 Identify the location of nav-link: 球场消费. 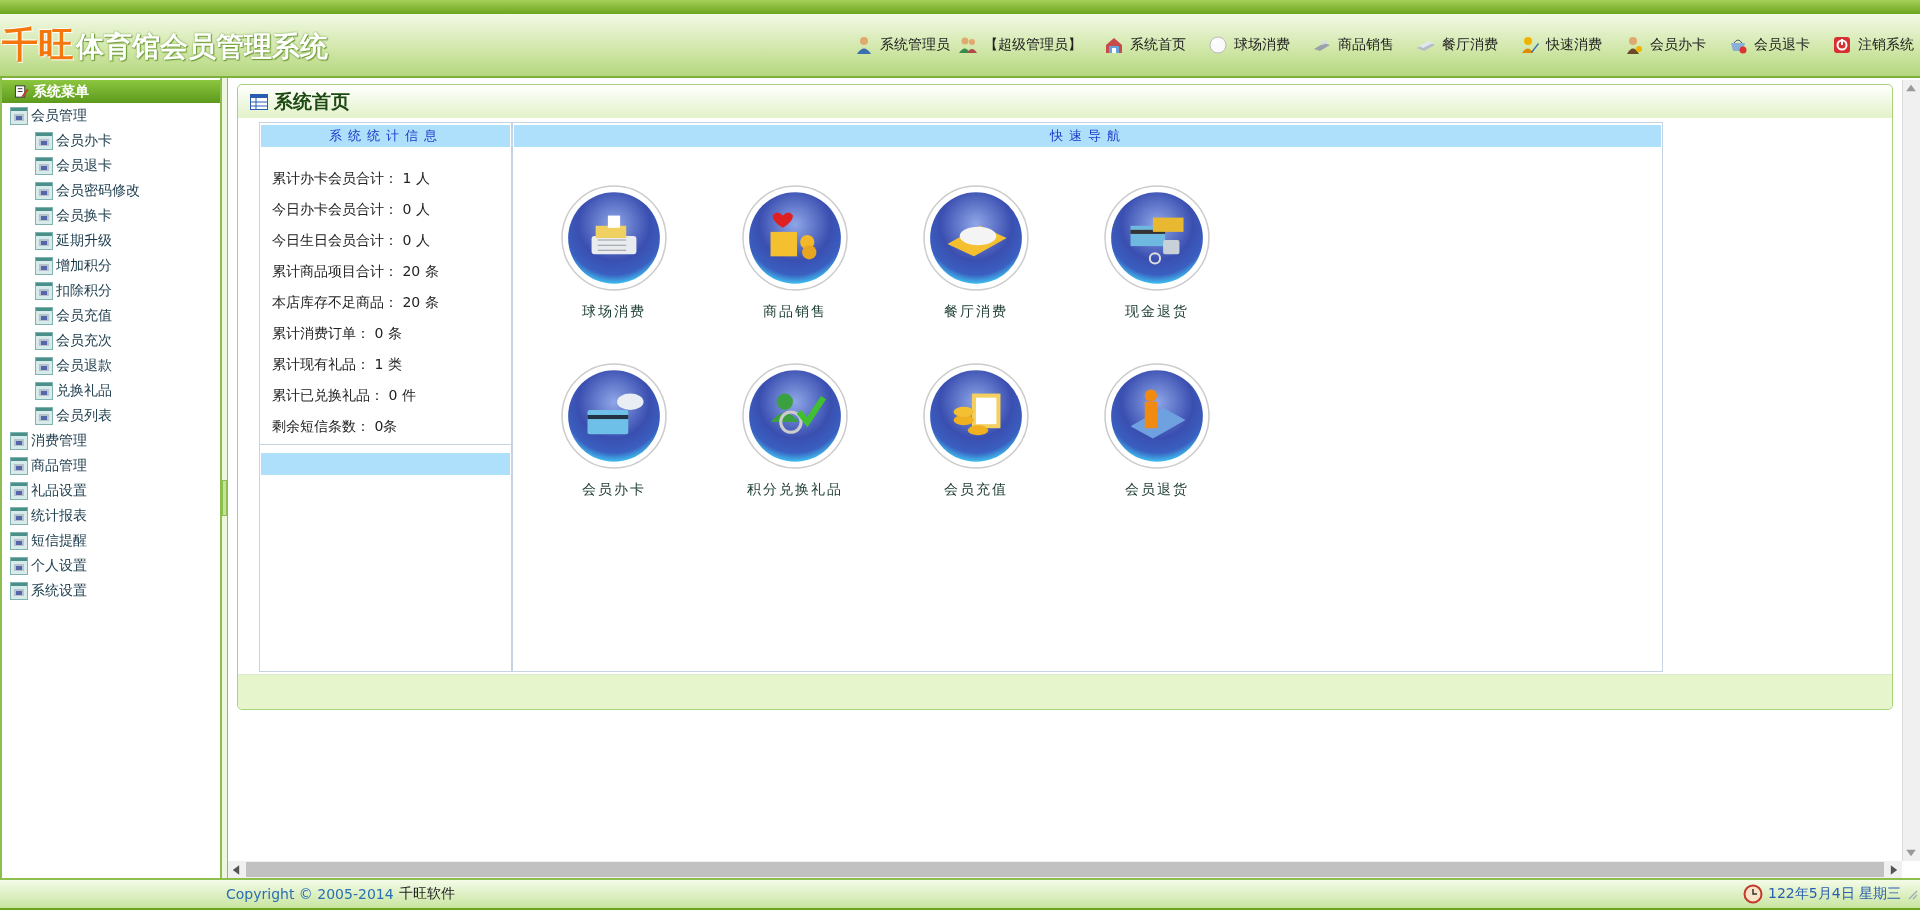
(1249, 45).